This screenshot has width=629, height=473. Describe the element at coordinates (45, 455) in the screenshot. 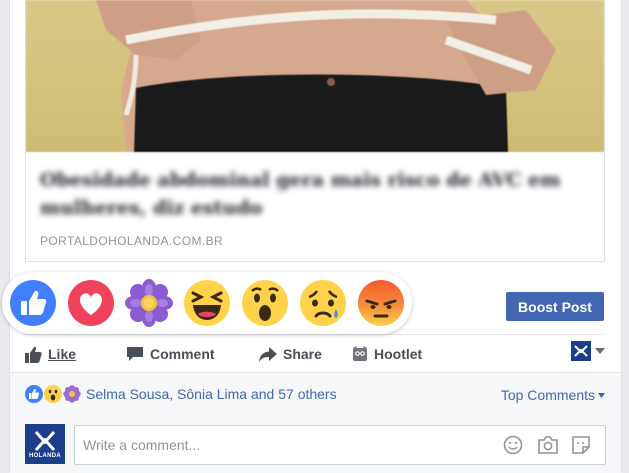

I see `avatar-label: HOLANDA` at that location.